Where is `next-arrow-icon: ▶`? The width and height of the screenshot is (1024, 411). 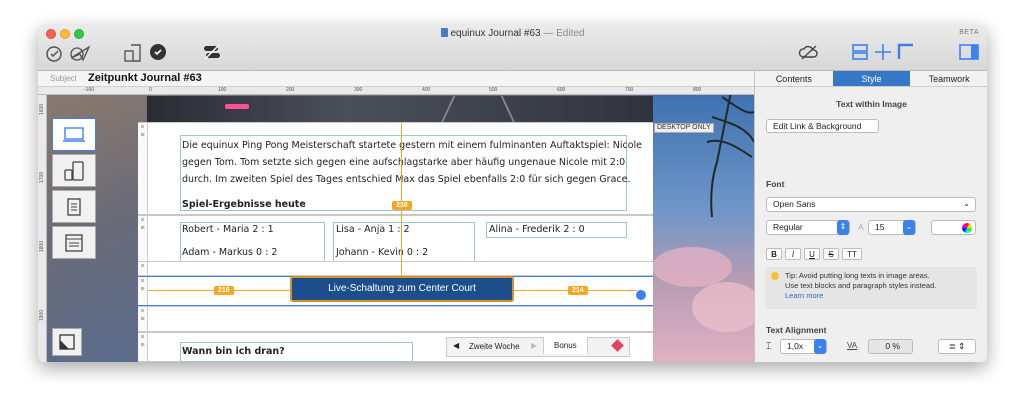 next-arrow-icon: ▶ is located at coordinates (534, 345).